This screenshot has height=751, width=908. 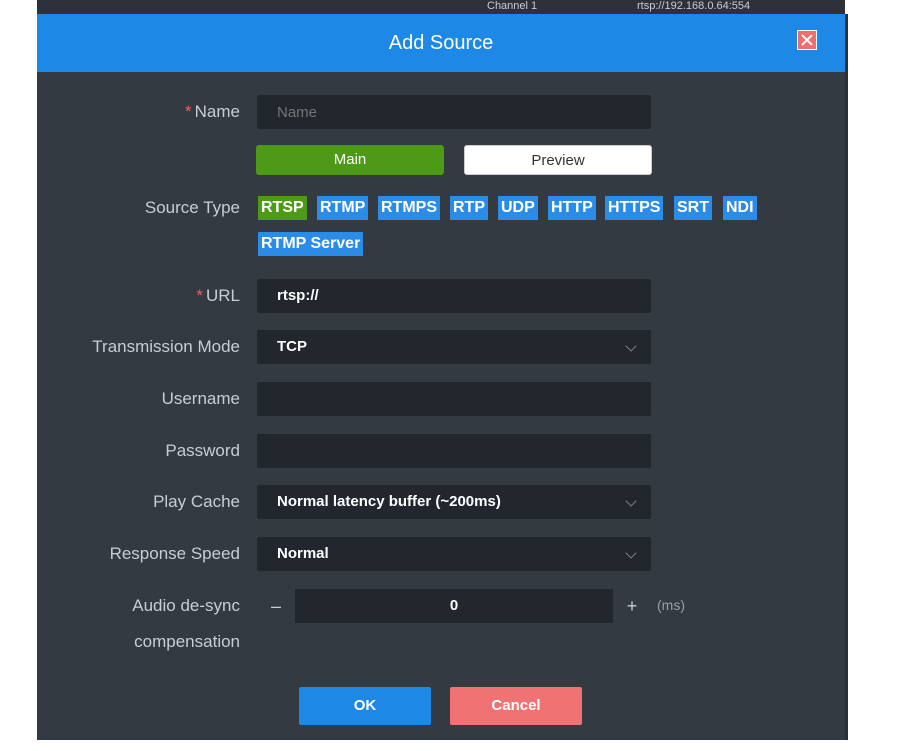 I want to click on audio-desync-stepper: – 0 +, so click(x=454, y=606).